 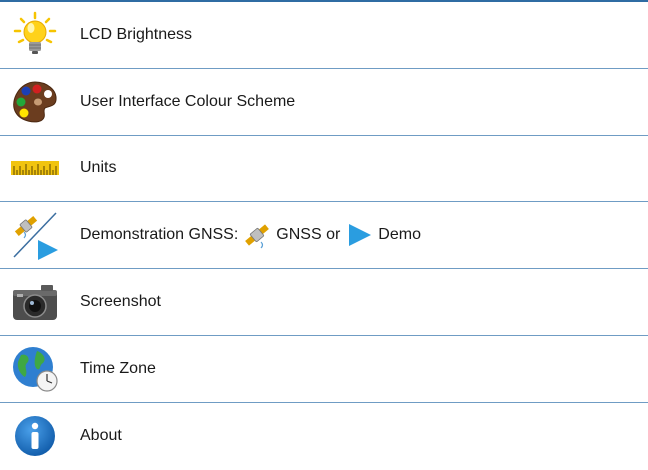 I want to click on menu-item-label: About, so click(x=101, y=436).